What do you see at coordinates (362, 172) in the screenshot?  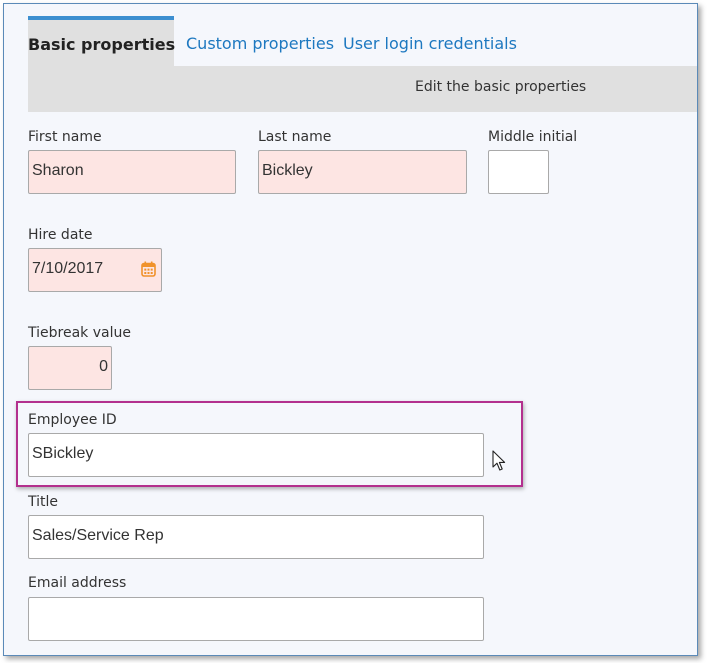 I see `last-name-field: Bickley` at bounding box center [362, 172].